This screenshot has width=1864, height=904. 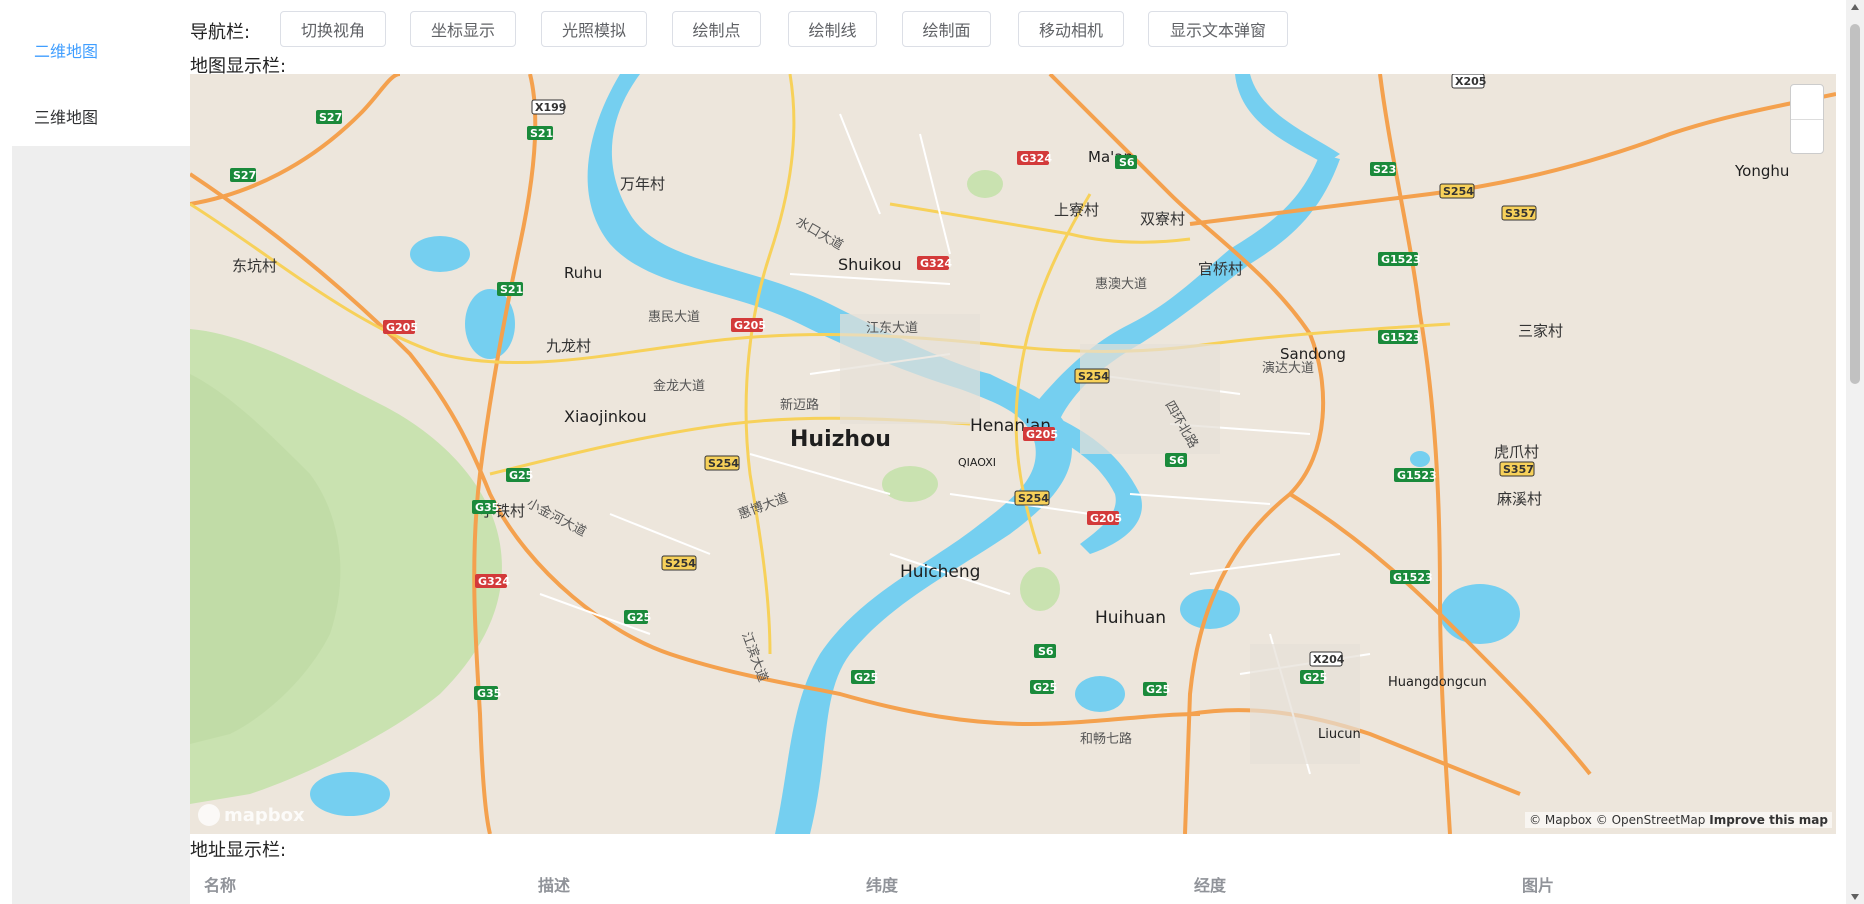 What do you see at coordinates (1855, 452) in the screenshot?
I see `page-scrollbar-track` at bounding box center [1855, 452].